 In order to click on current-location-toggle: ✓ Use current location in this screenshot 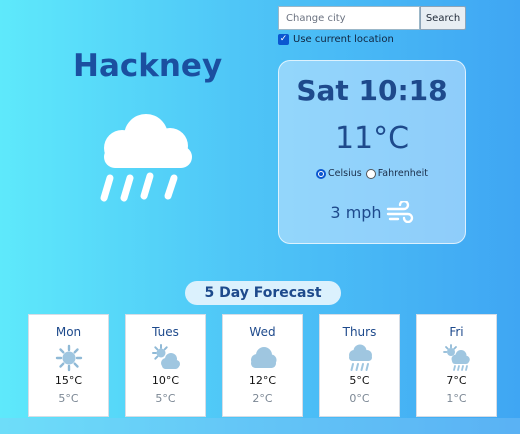, I will do `click(336, 39)`.